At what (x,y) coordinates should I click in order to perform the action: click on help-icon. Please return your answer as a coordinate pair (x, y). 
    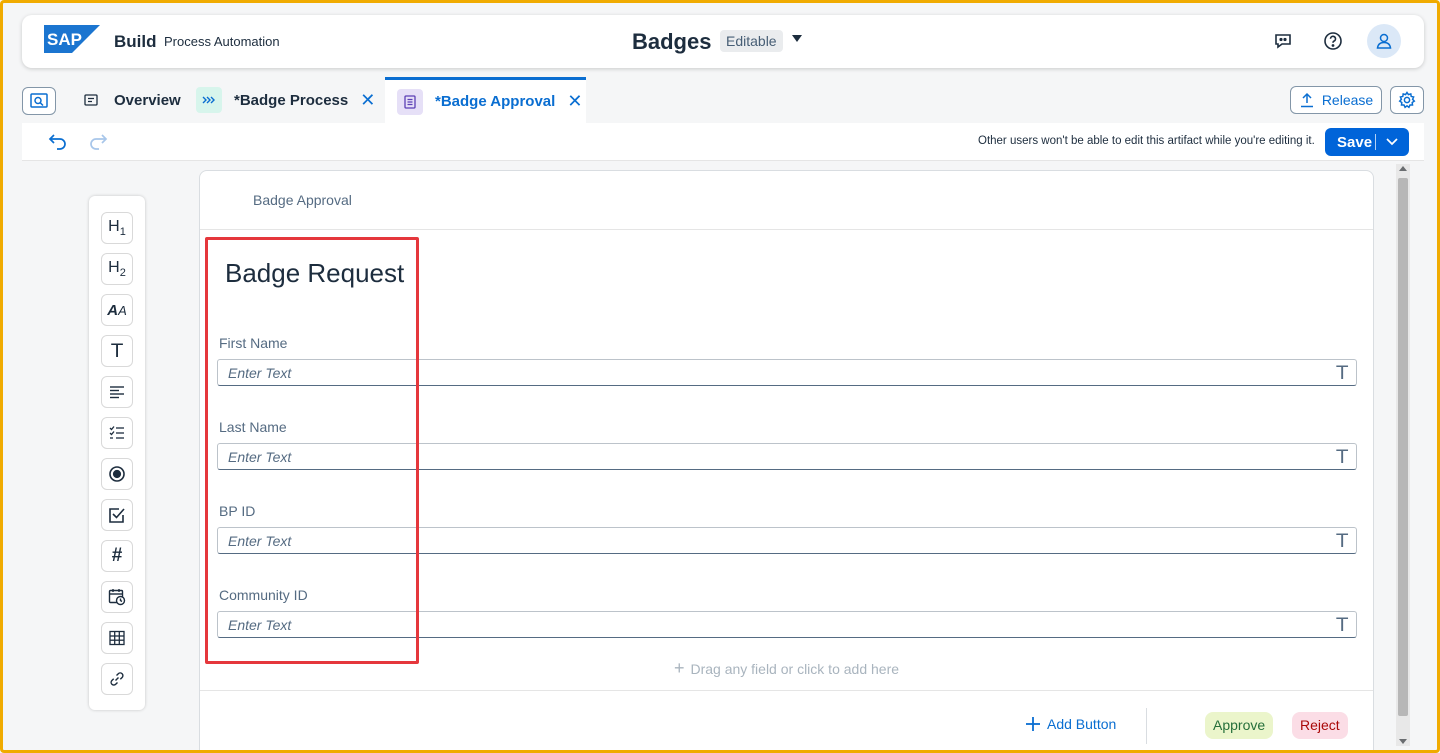
    Looking at the image, I should click on (1333, 41).